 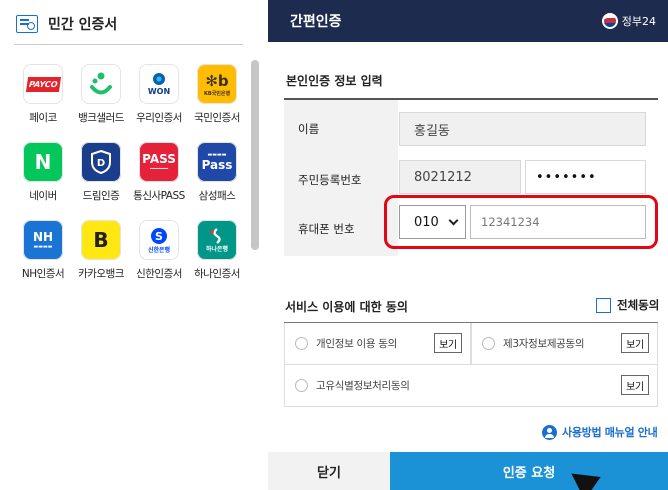 I want to click on consent-label: 개인정보 이용 동의, so click(x=356, y=344).